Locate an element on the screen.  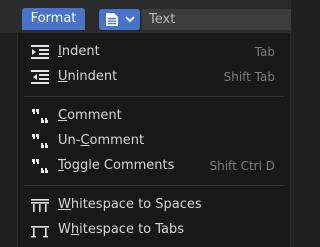
text-document-icon is located at coordinates (112, 19).